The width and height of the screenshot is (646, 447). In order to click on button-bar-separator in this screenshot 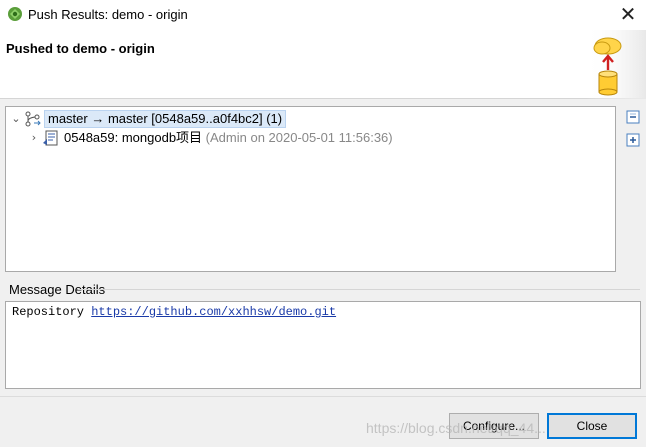, I will do `click(323, 396)`.